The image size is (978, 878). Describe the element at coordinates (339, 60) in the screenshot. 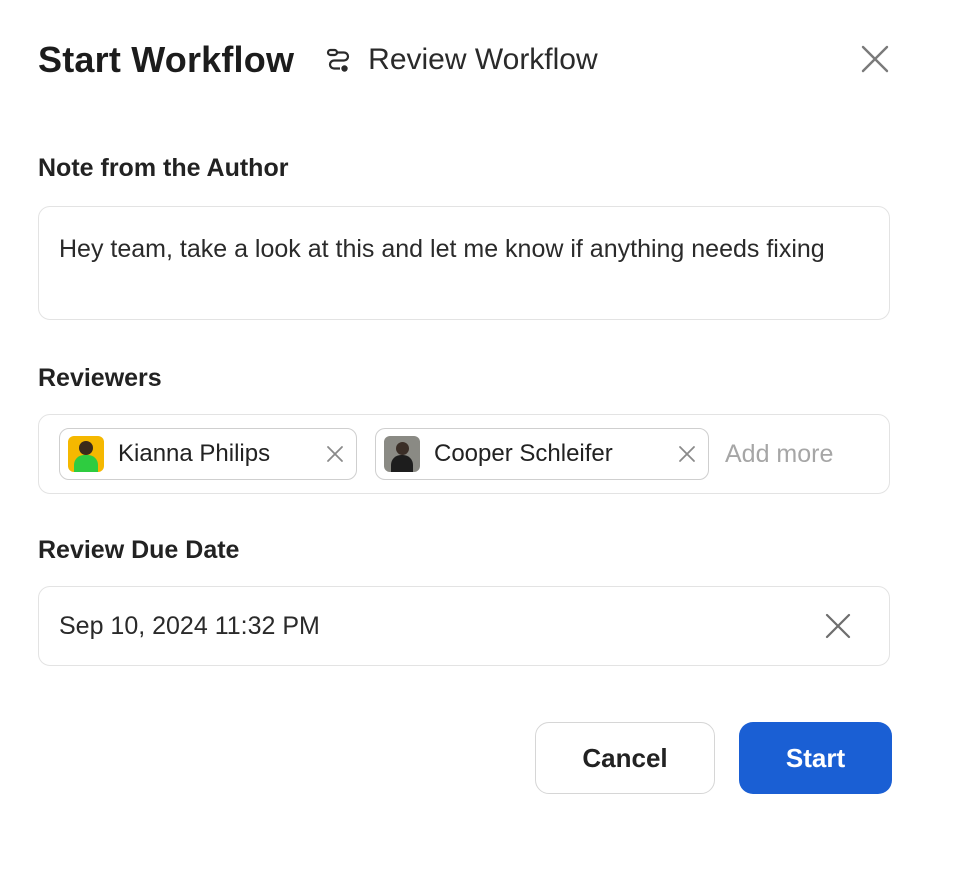

I see `workflow-icon` at that location.